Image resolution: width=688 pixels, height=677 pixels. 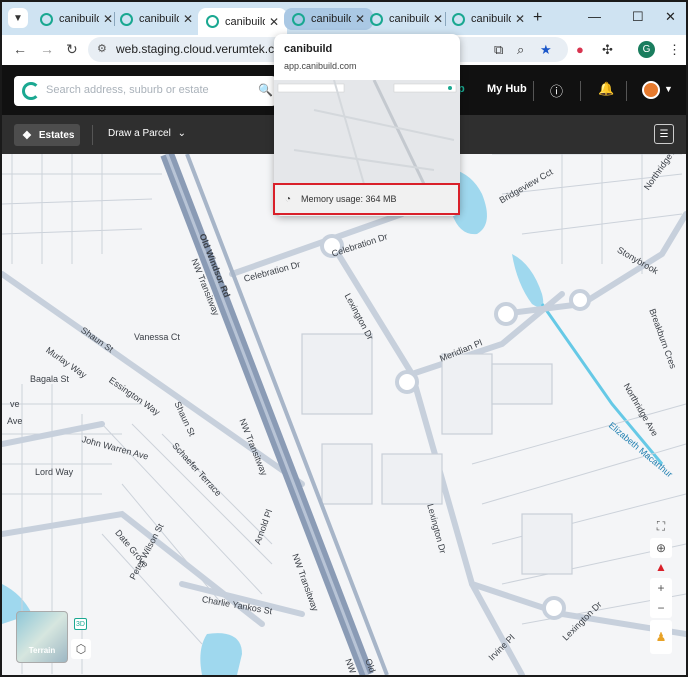 I want to click on tab-1: canibuild ✕, so click(x=76, y=19).